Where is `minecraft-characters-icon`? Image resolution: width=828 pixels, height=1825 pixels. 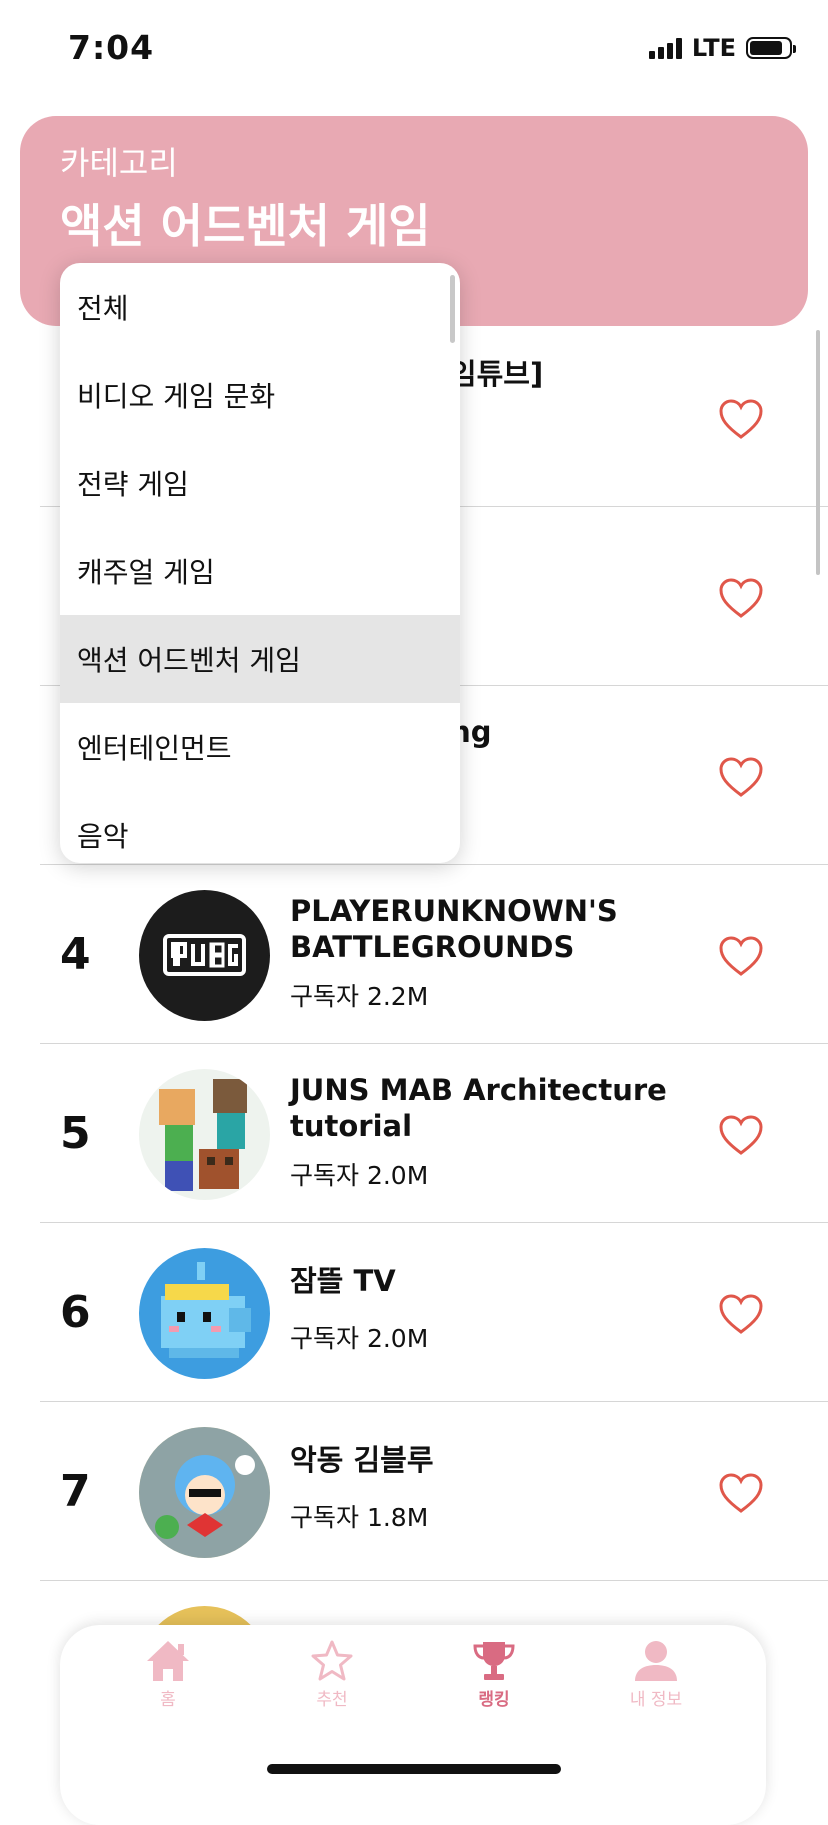 minecraft-characters-icon is located at coordinates (203, 1135).